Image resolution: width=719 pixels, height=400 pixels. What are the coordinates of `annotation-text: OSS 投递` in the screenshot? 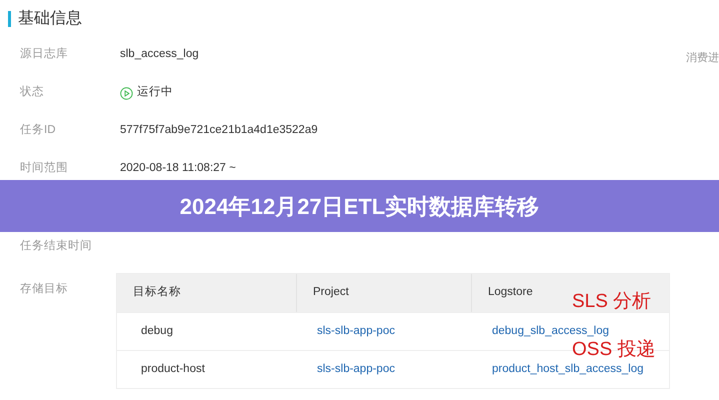 It's located at (614, 349).